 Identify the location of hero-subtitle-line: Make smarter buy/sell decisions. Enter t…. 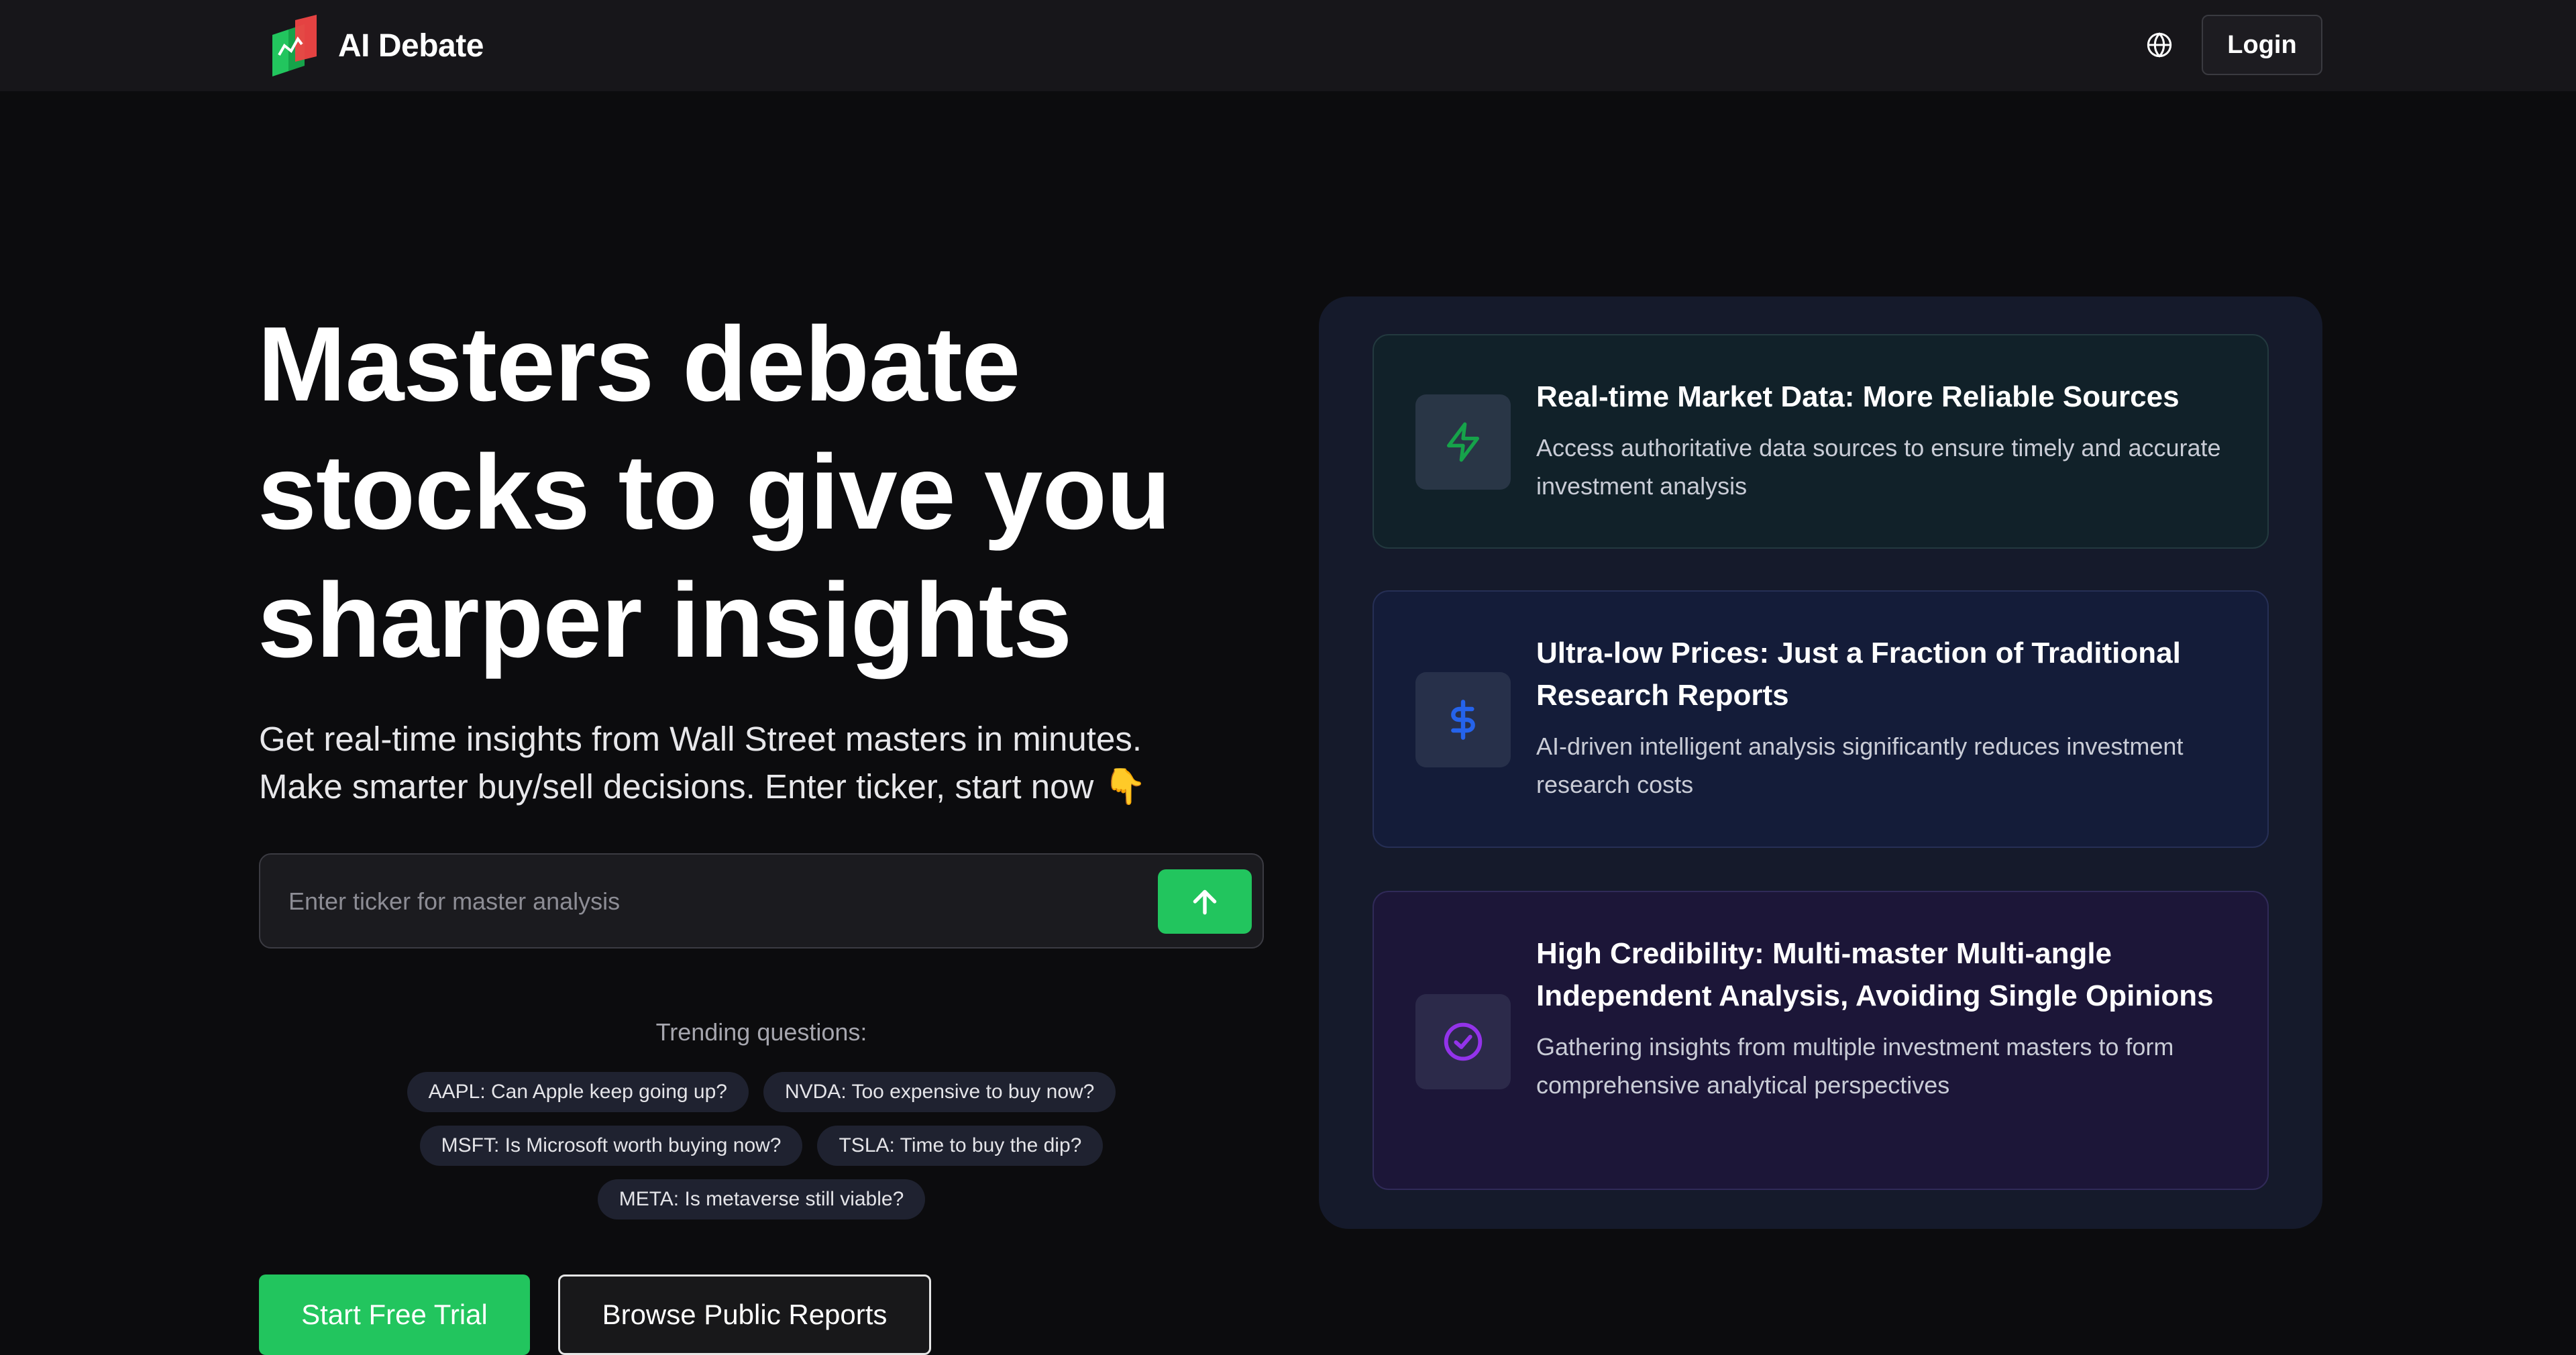
(676, 787).